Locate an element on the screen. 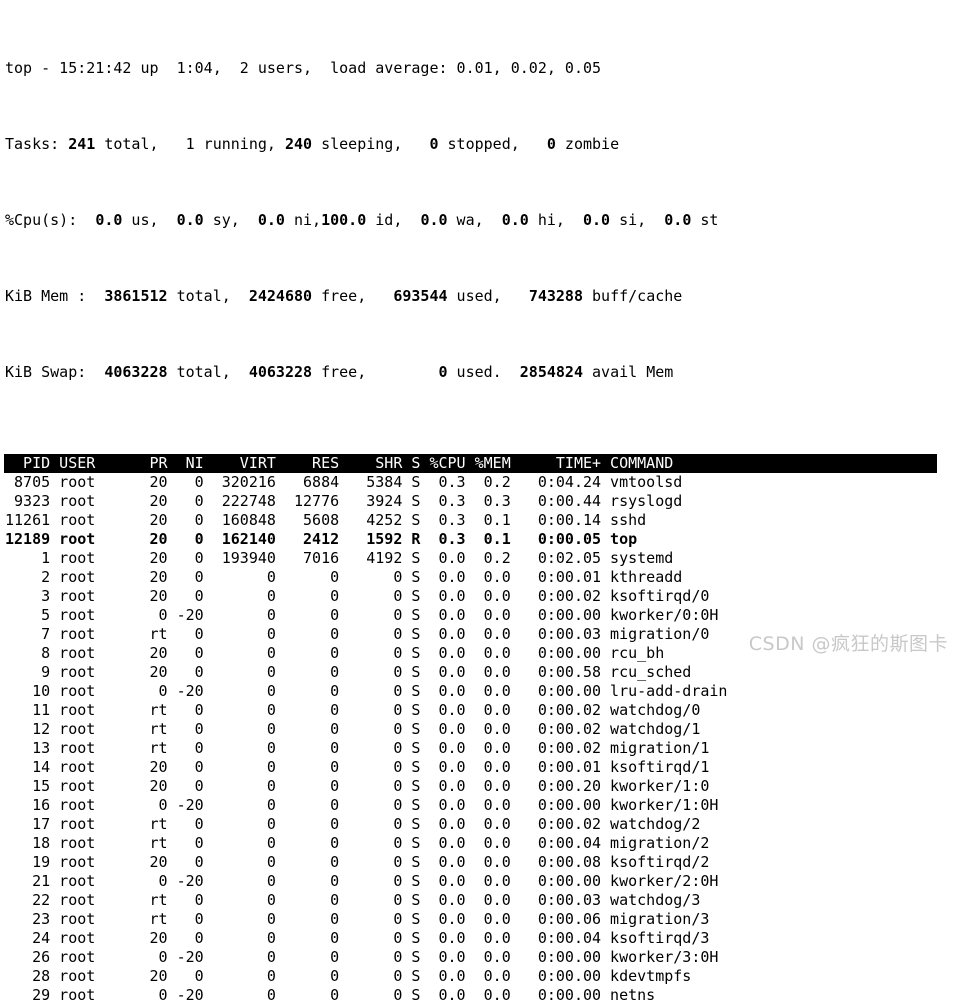 The height and width of the screenshot is (1005, 959). cpu-ni-label: ni, is located at coordinates (303, 220).